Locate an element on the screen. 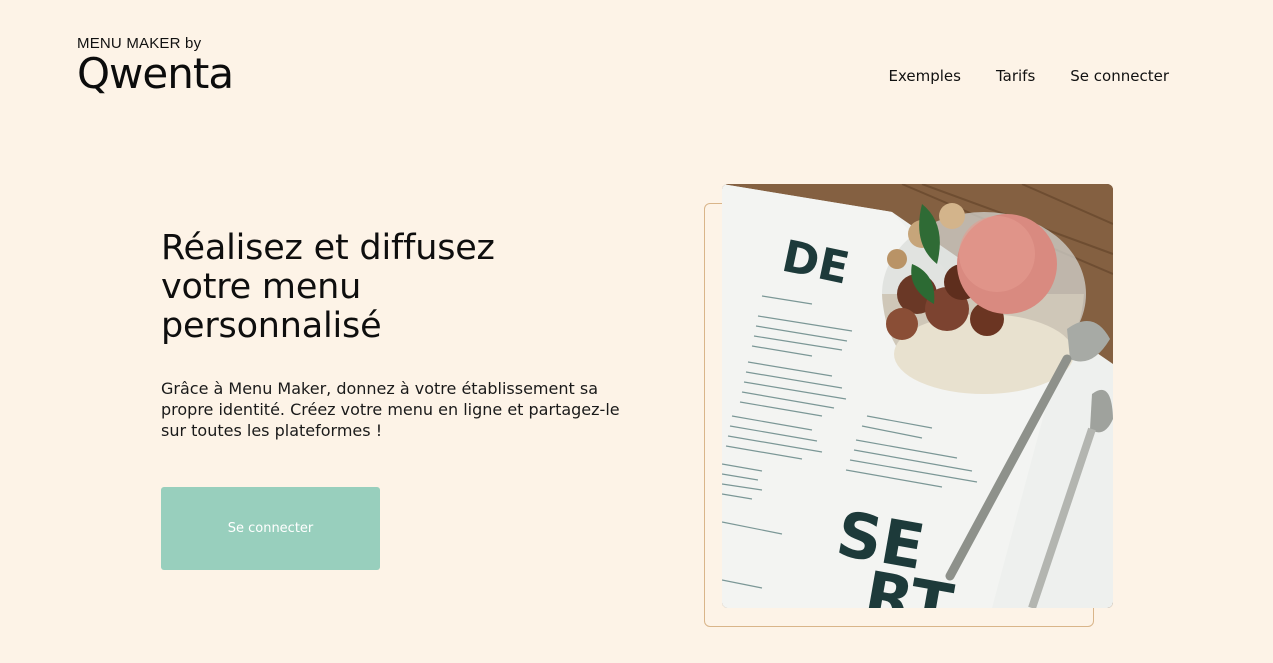 The height and width of the screenshot is (663, 1273). login-button: Se connecter is located at coordinates (270, 528).